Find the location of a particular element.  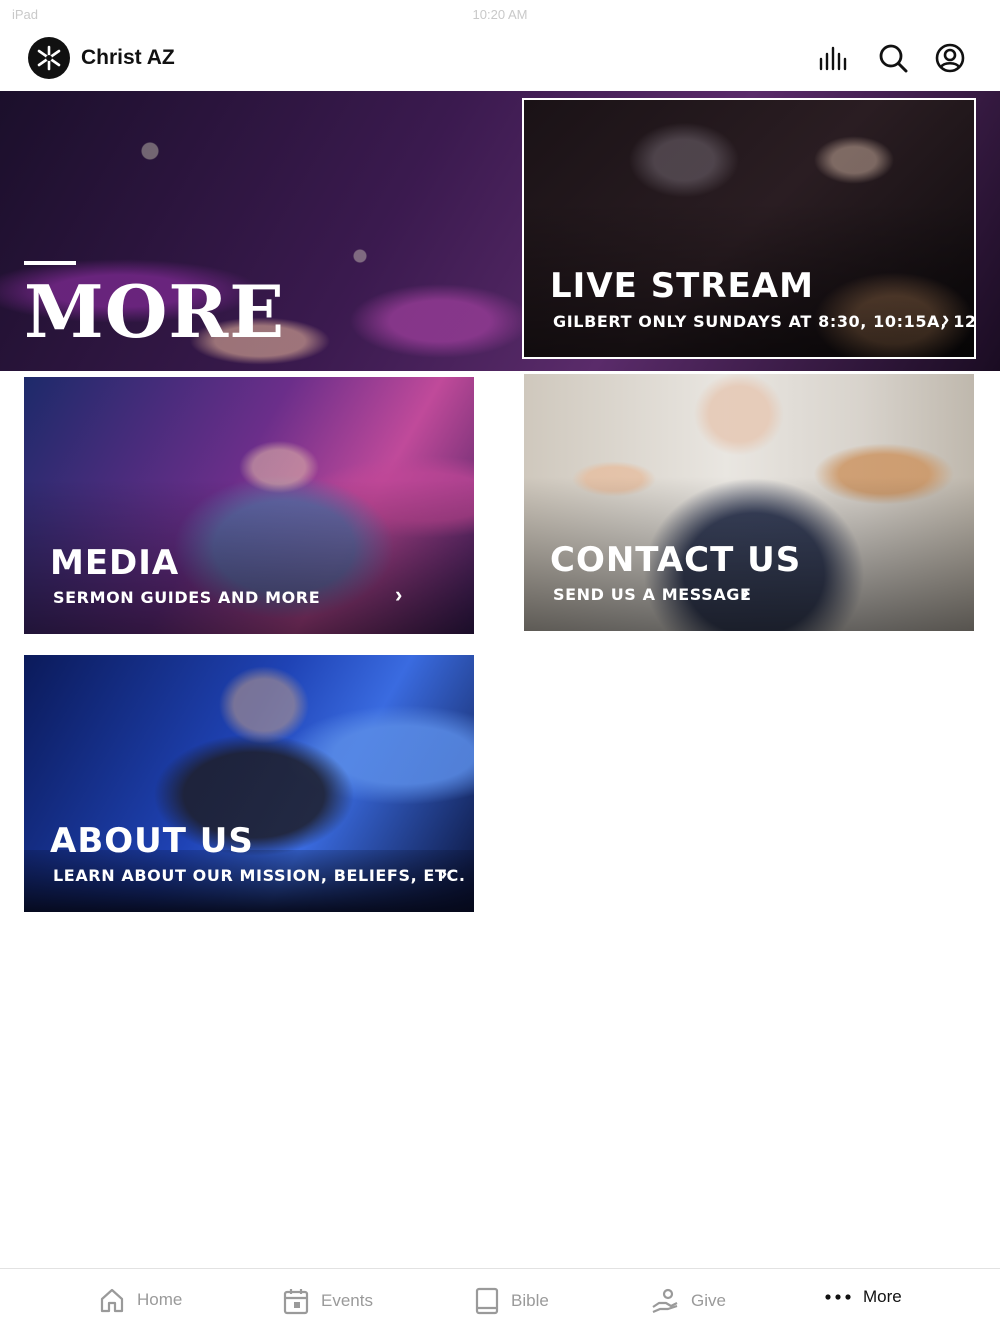

tab-bible: Bible is located at coordinates (512, 1301).